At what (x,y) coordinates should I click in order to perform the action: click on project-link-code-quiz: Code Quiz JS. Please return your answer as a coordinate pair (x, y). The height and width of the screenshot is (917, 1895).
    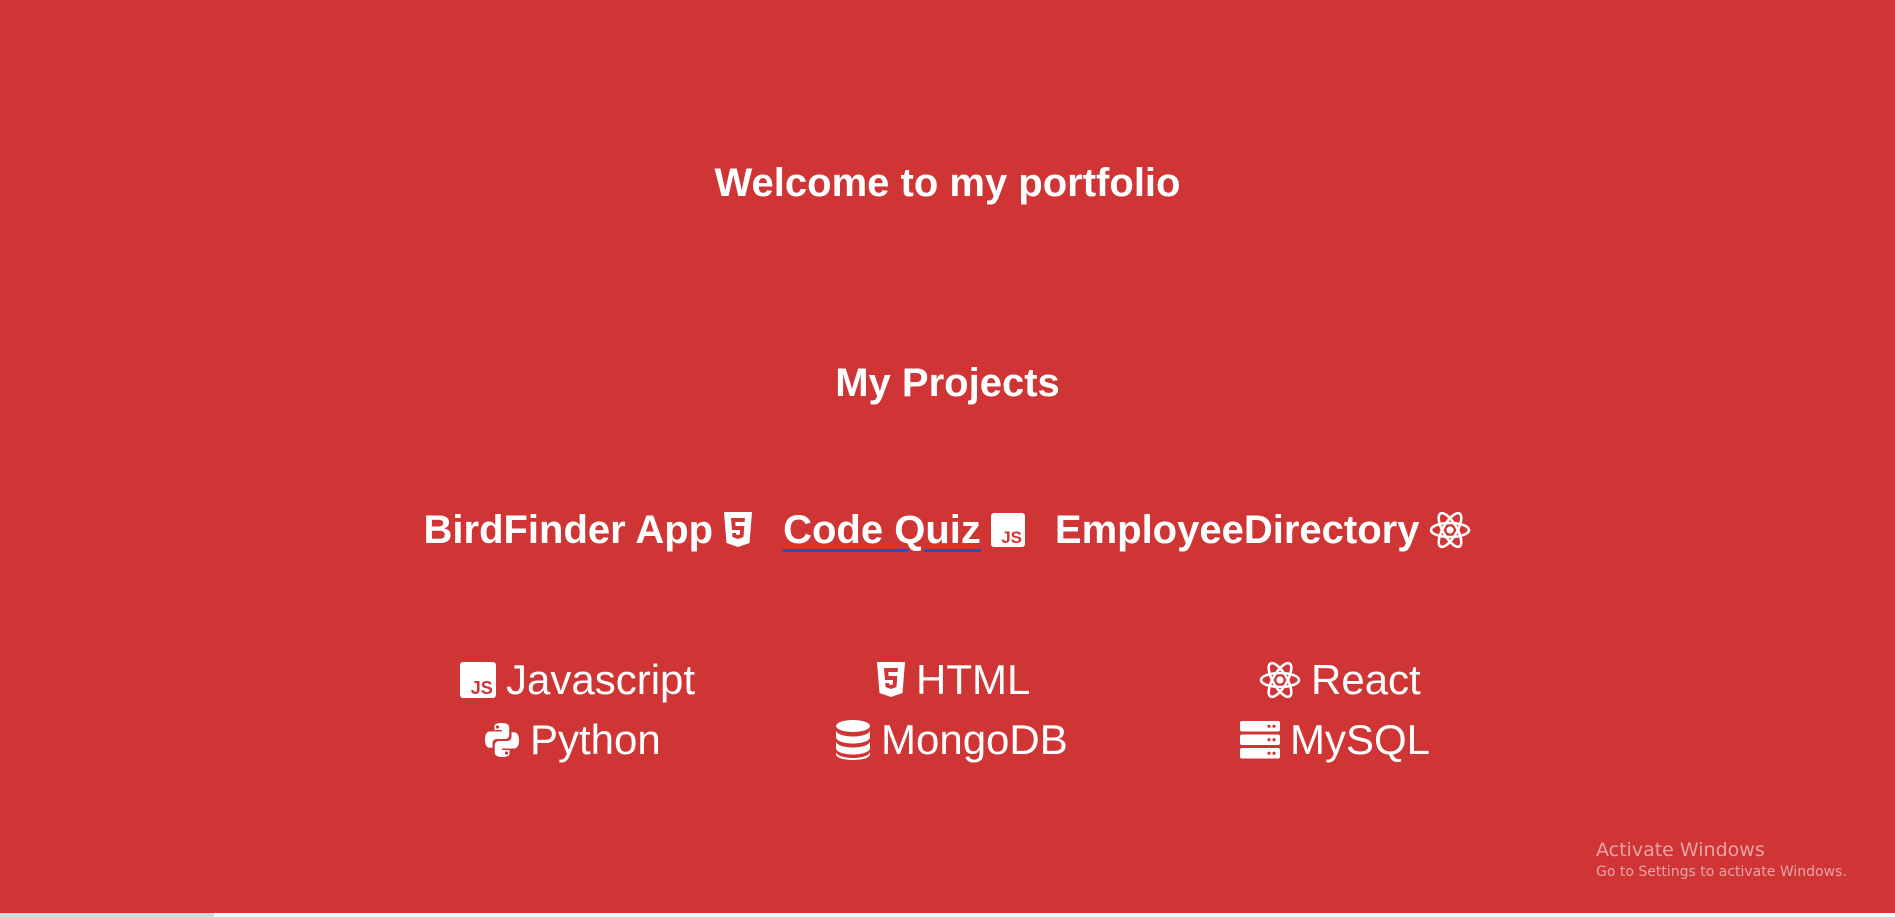
    Looking at the image, I should click on (904, 530).